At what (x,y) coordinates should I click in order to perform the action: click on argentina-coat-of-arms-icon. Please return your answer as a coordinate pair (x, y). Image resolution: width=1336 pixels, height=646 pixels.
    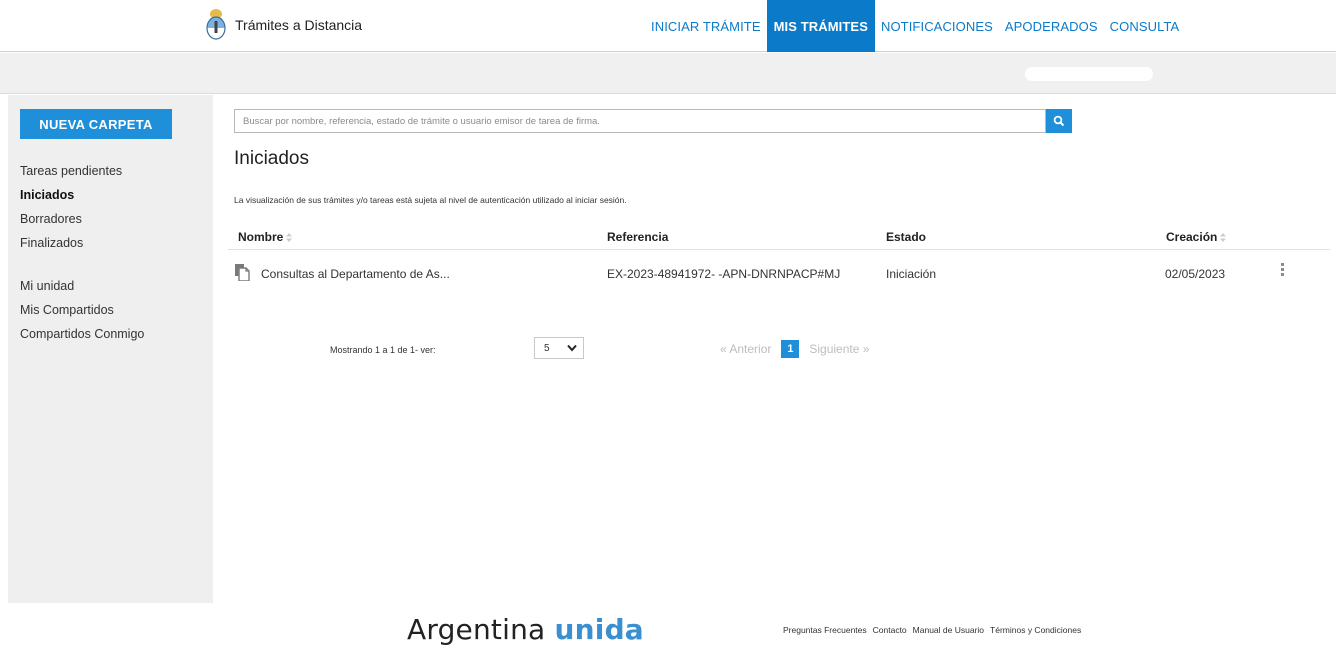
    Looking at the image, I should click on (216, 24).